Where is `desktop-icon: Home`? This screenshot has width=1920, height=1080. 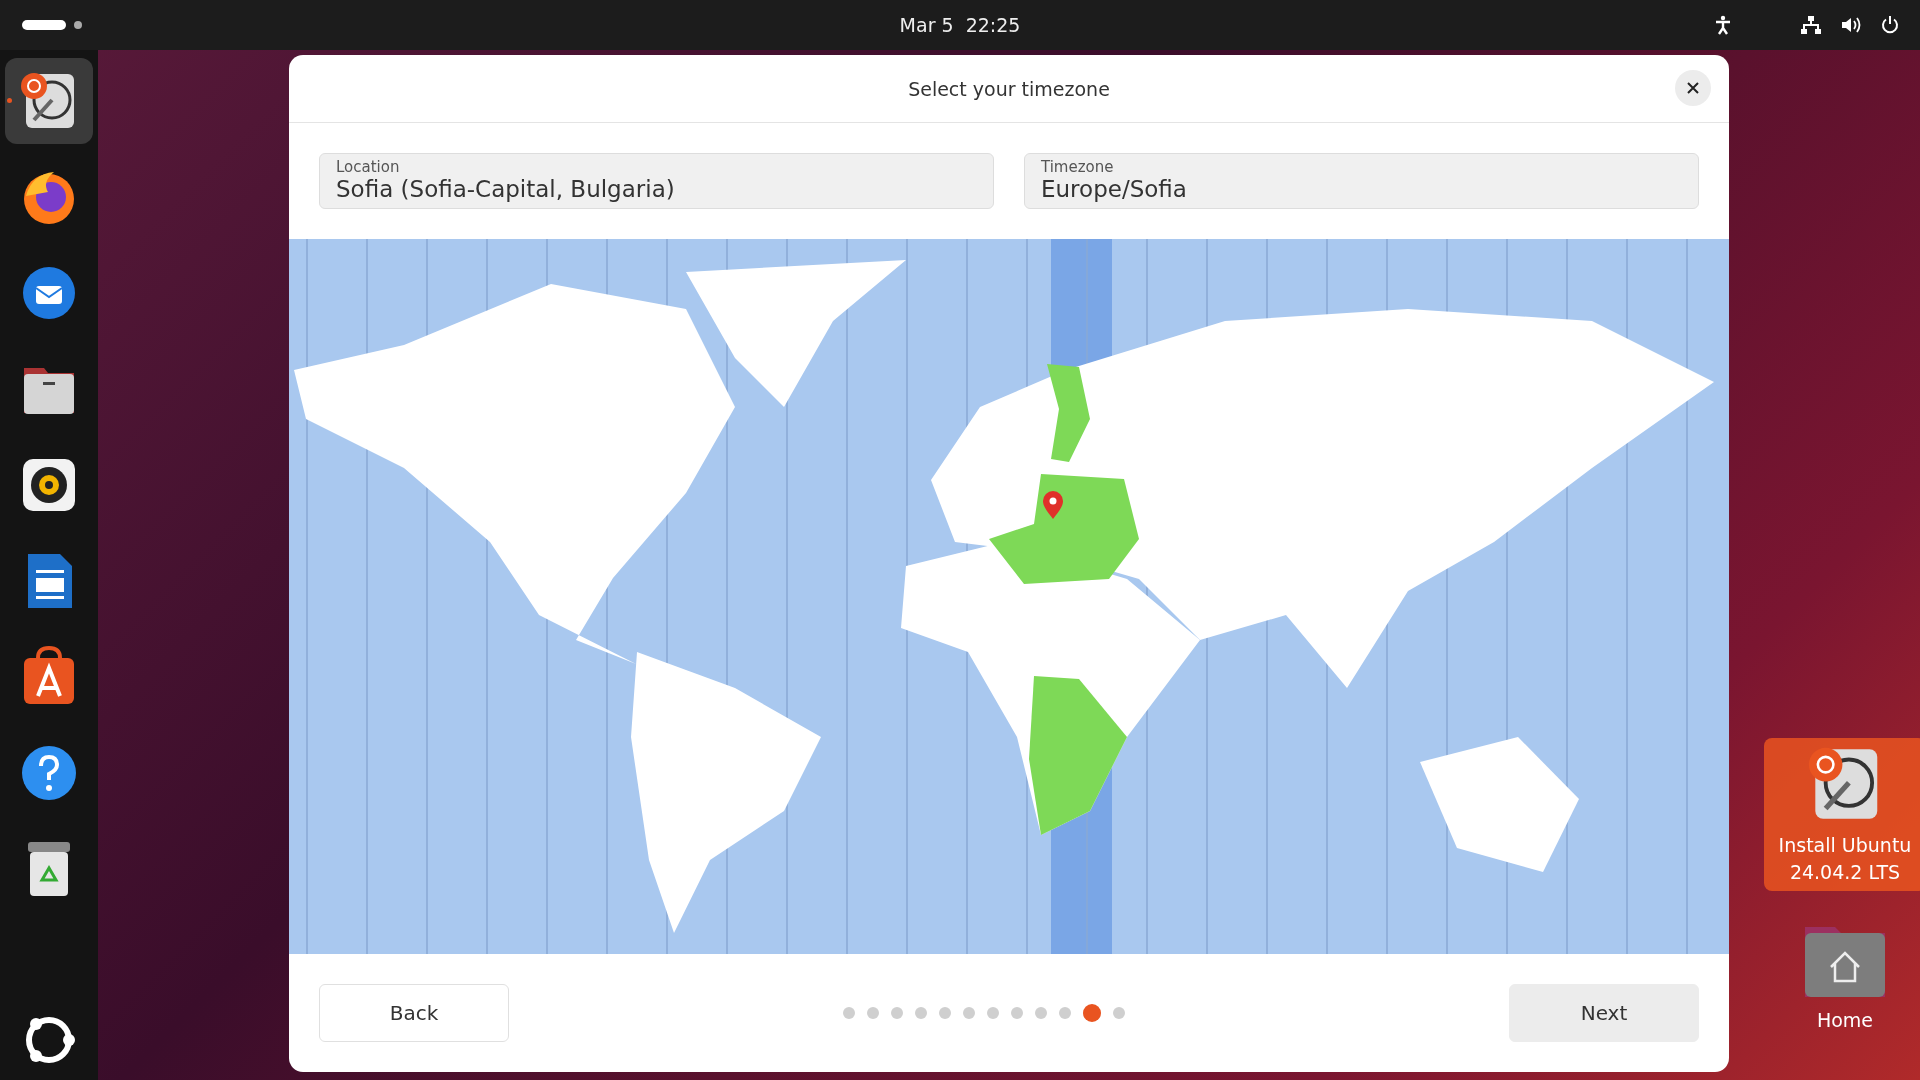 desktop-icon: Home is located at coordinates (1842, 978).